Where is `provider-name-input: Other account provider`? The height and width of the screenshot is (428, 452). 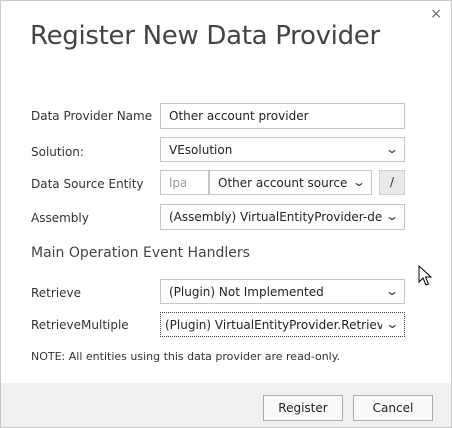
provider-name-input: Other account provider is located at coordinates (282, 116).